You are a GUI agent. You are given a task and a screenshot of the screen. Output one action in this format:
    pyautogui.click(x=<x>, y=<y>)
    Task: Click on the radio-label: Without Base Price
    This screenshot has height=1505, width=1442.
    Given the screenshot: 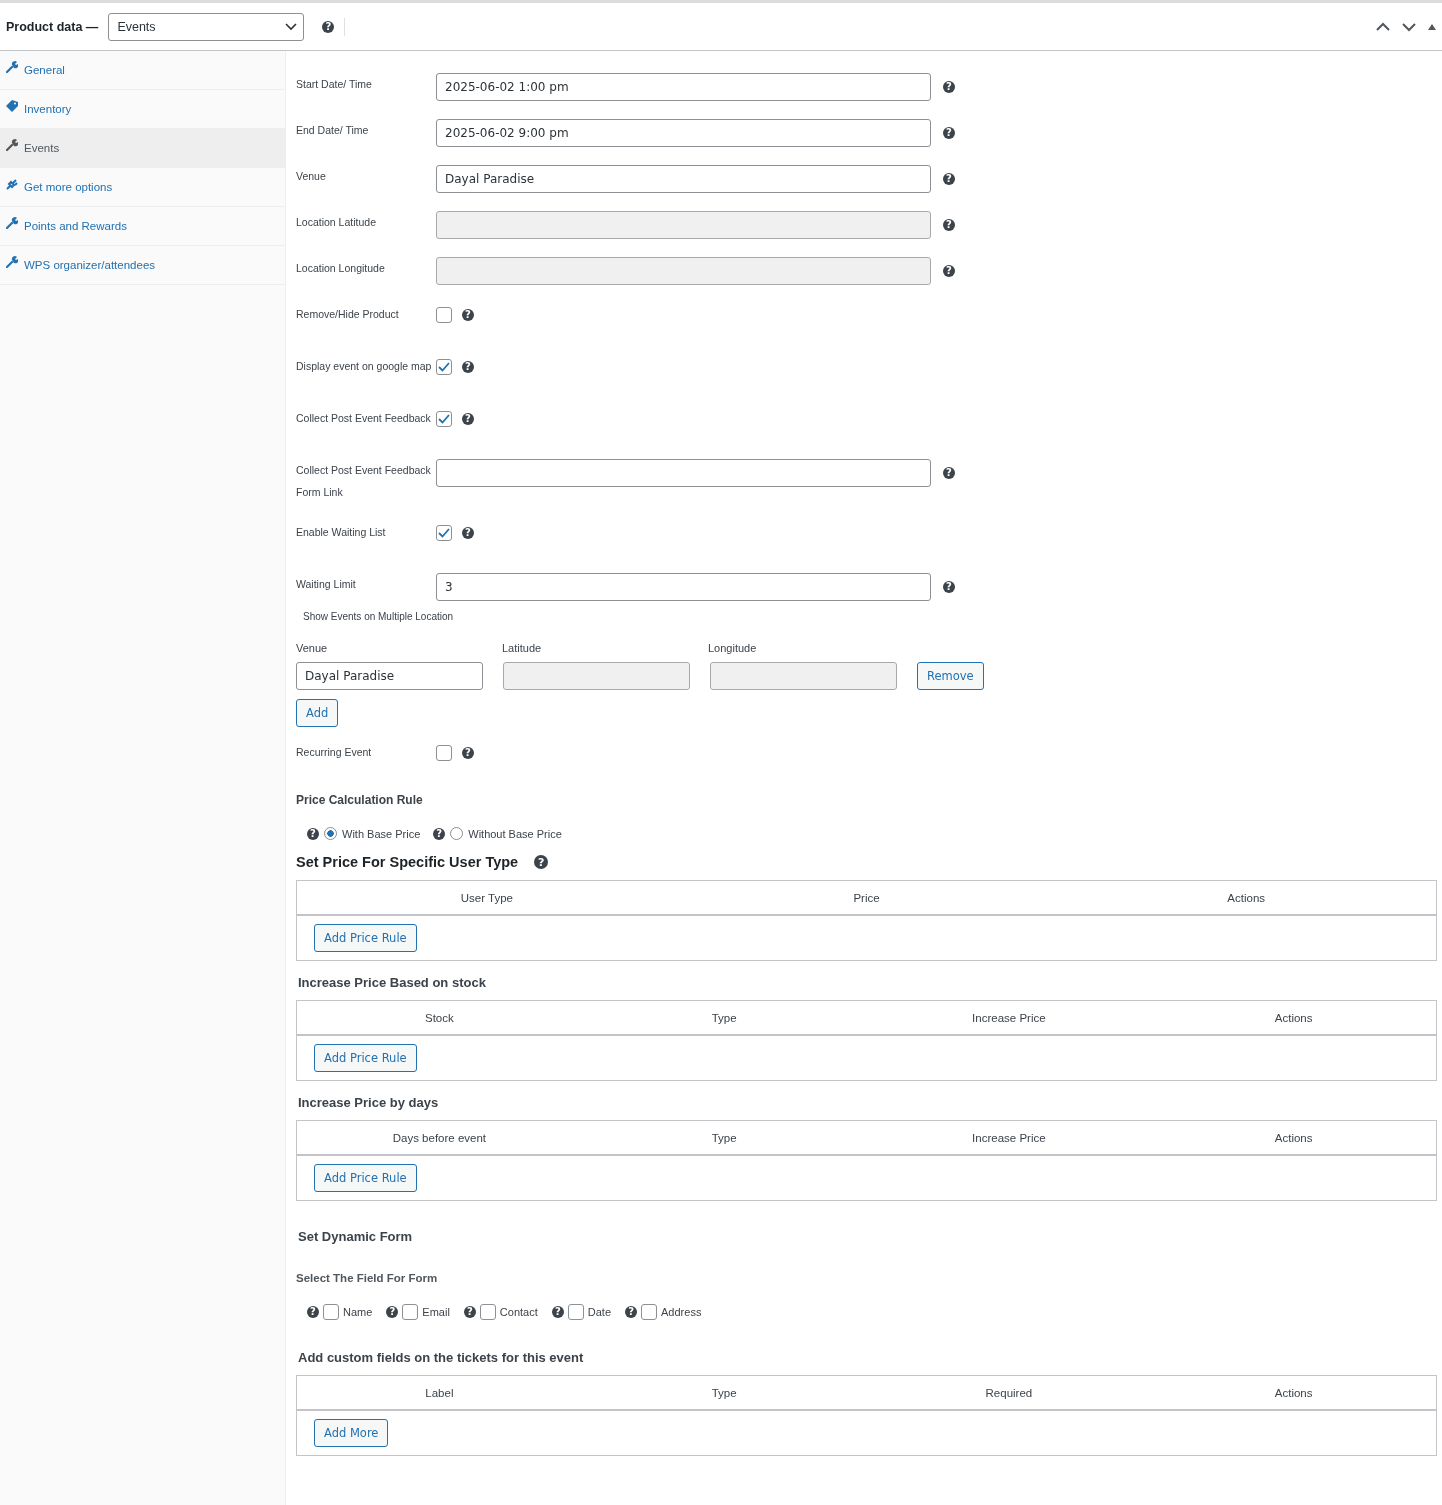 What is the action you would take?
    pyautogui.click(x=515, y=833)
    